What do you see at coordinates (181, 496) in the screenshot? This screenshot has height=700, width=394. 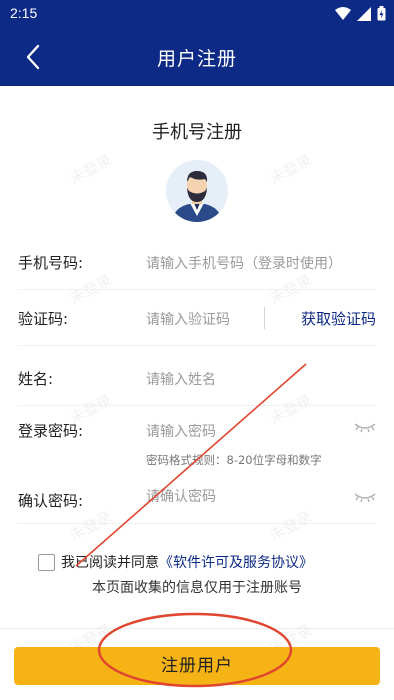 I see `confirm-input: 请确认密码` at bounding box center [181, 496].